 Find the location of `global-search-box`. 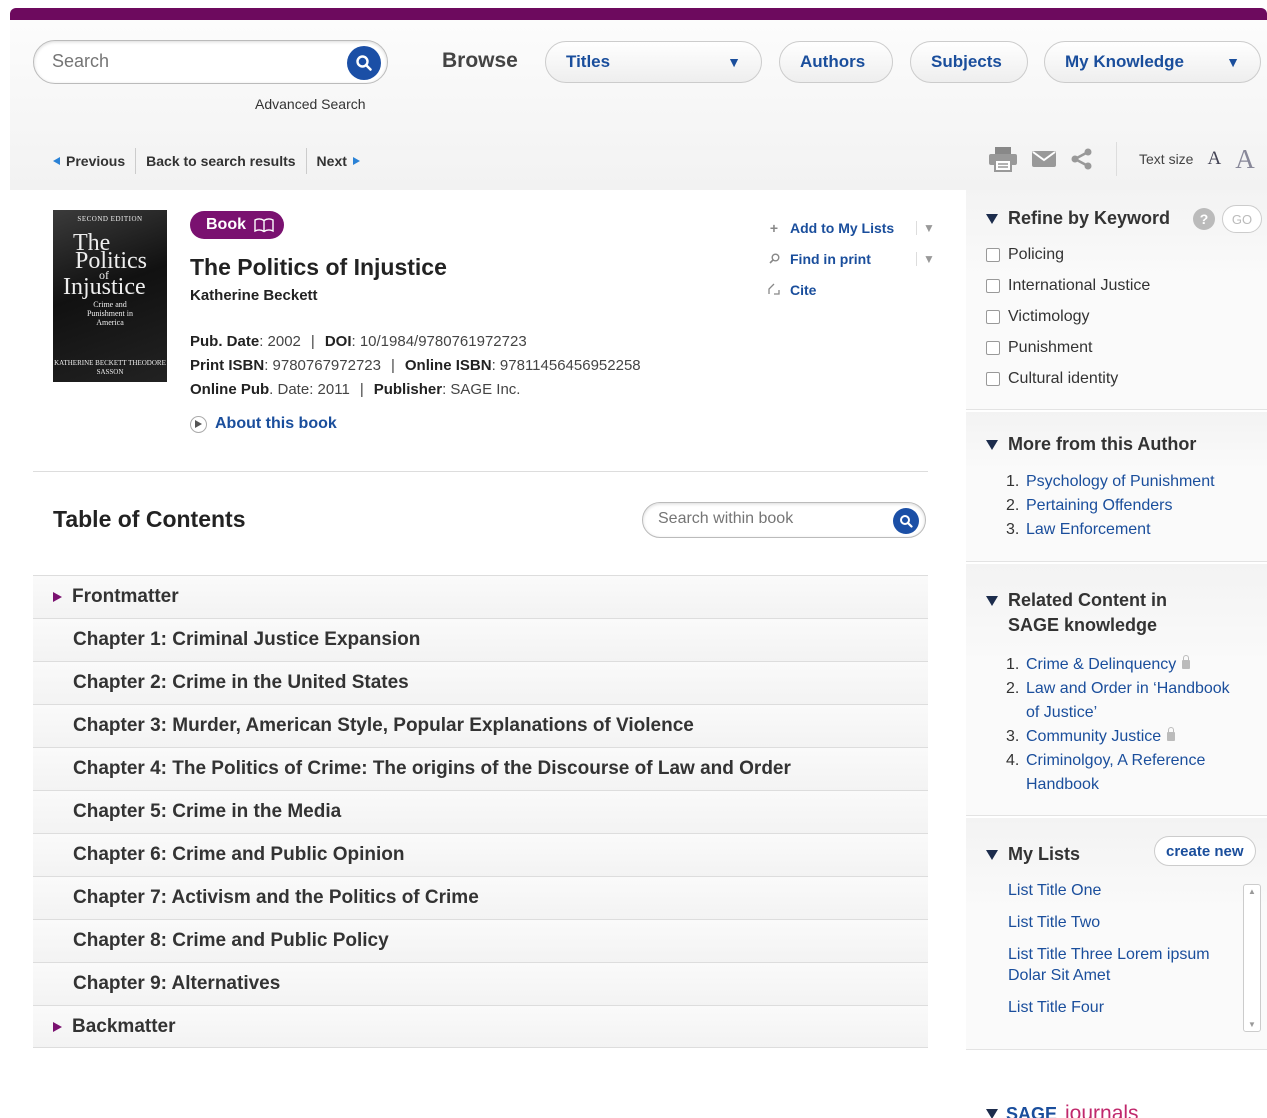

global-search-box is located at coordinates (210, 62).